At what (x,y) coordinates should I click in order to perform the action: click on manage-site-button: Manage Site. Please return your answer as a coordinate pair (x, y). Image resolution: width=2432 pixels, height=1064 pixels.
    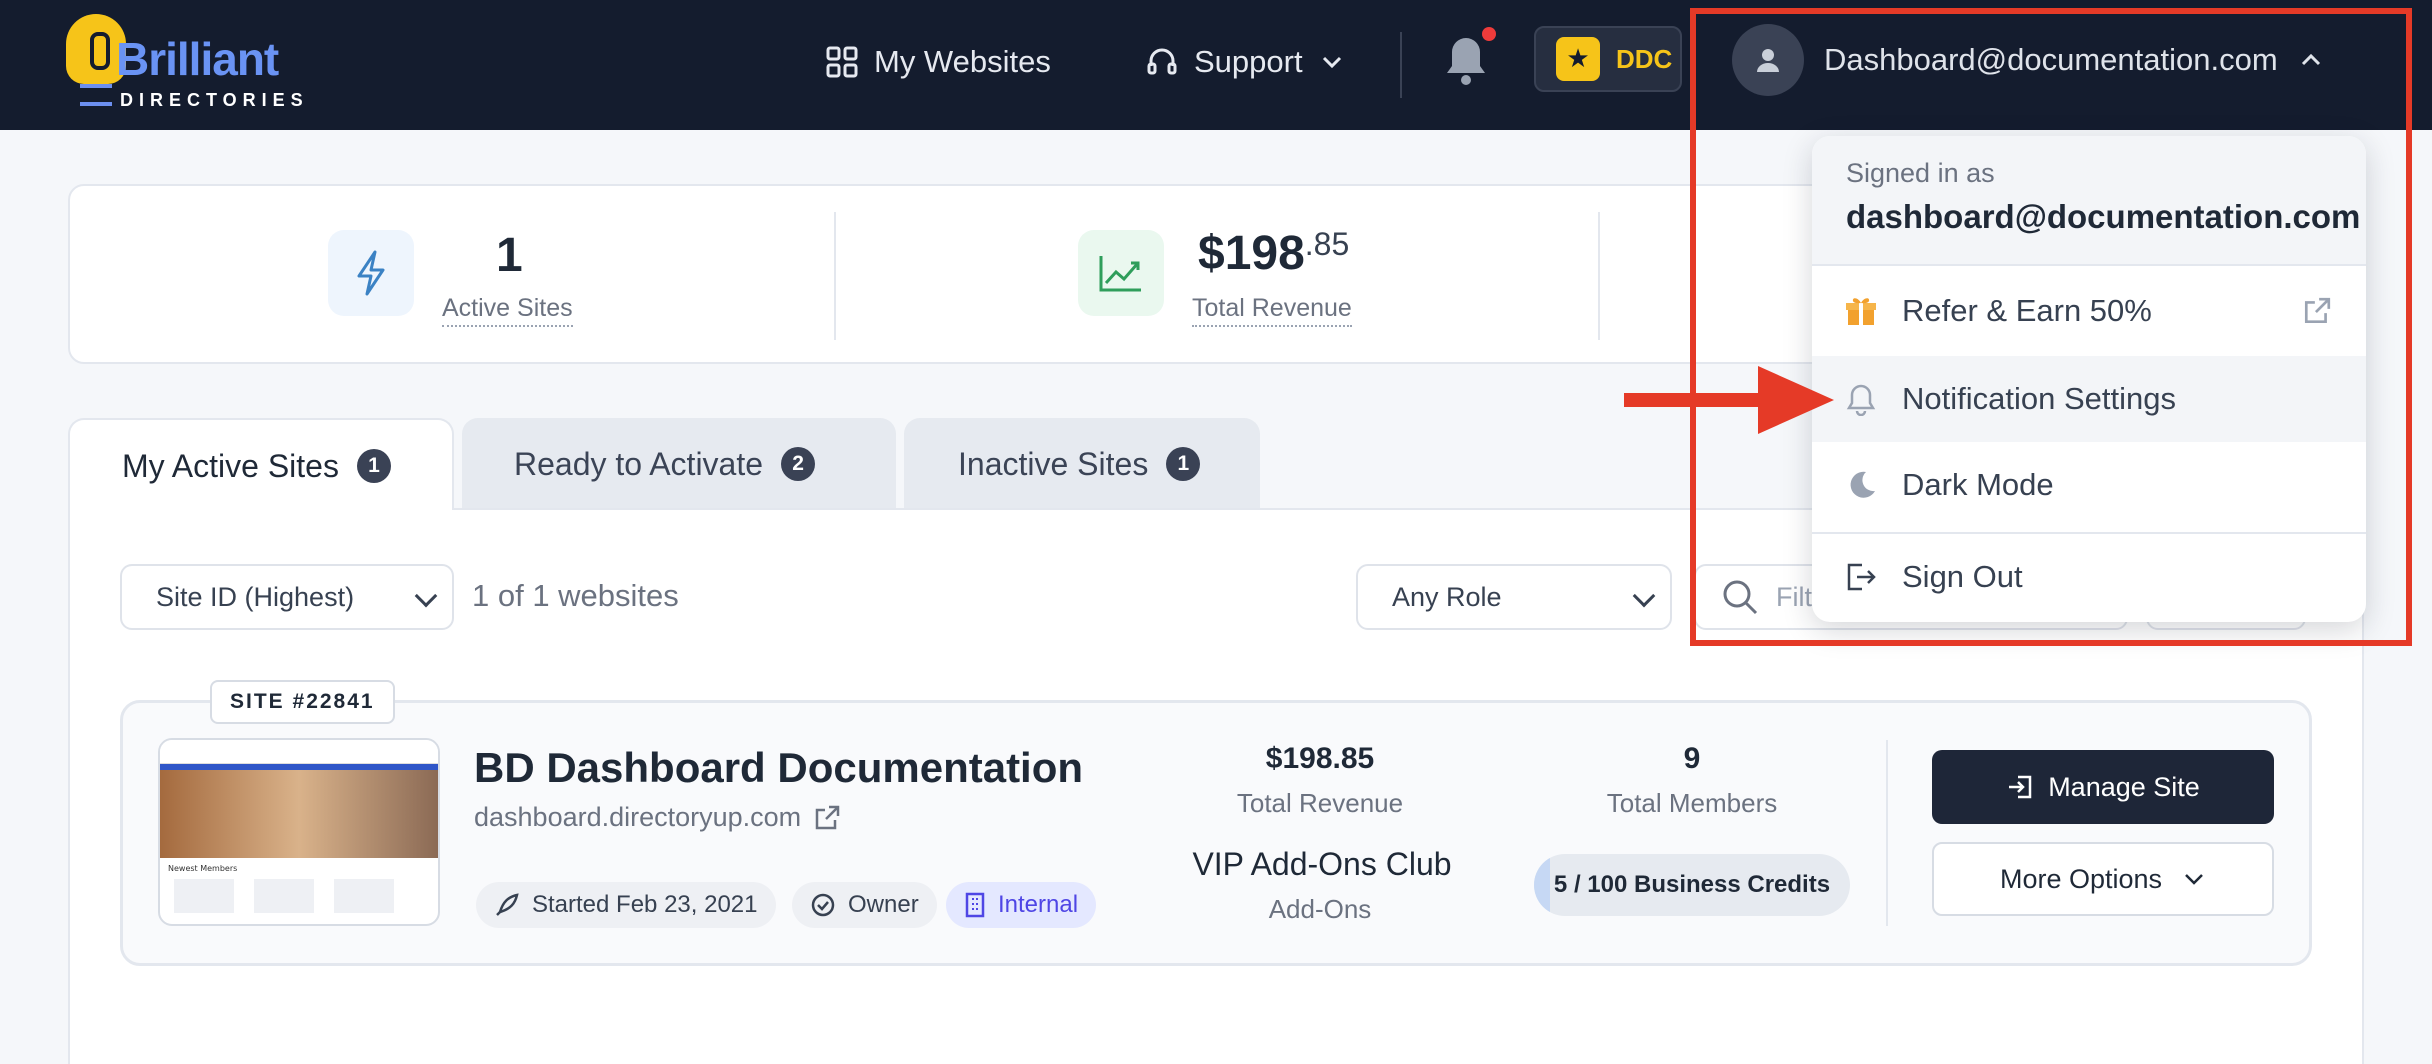
    Looking at the image, I should click on (2103, 787).